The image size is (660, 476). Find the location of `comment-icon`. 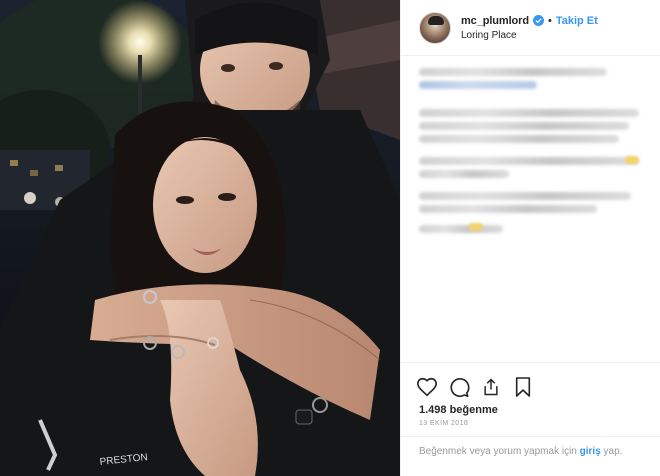

comment-icon is located at coordinates (459, 387).